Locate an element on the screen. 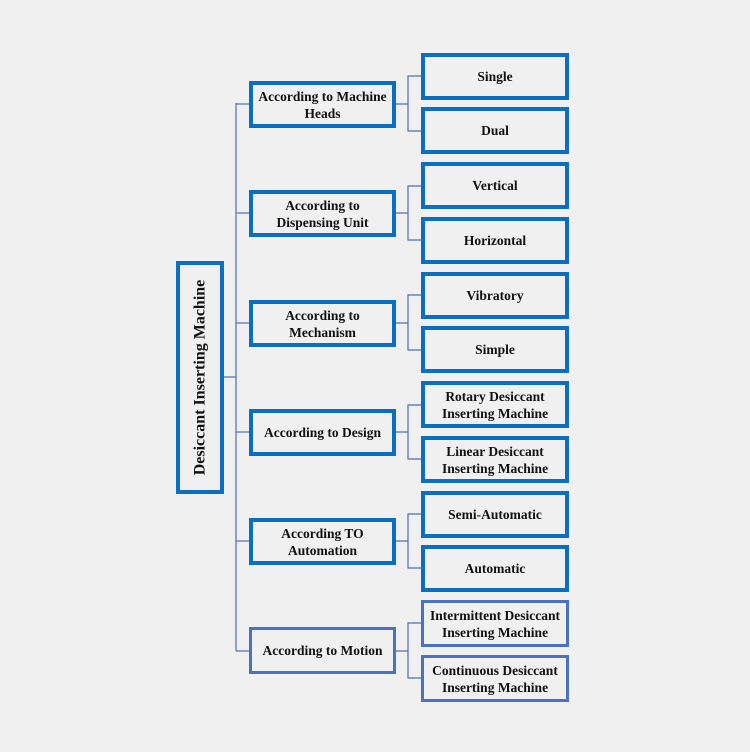  leaf-single: Single is located at coordinates (495, 76).